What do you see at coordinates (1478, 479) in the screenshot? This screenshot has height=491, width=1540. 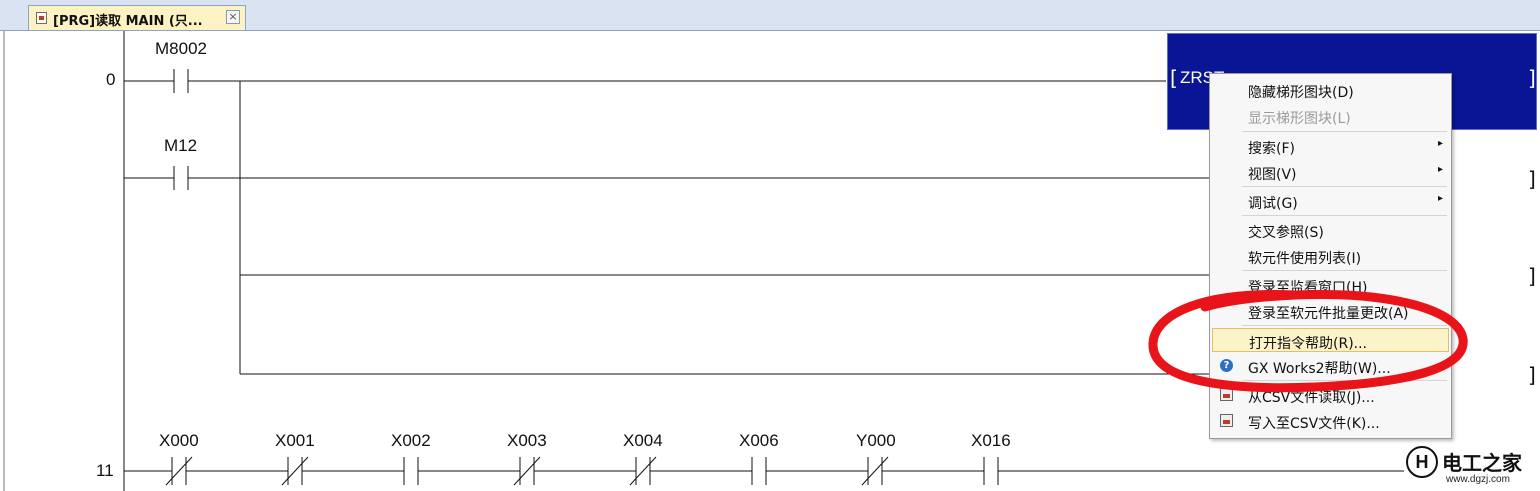 I see `watermark-url: www.dgzj.com` at bounding box center [1478, 479].